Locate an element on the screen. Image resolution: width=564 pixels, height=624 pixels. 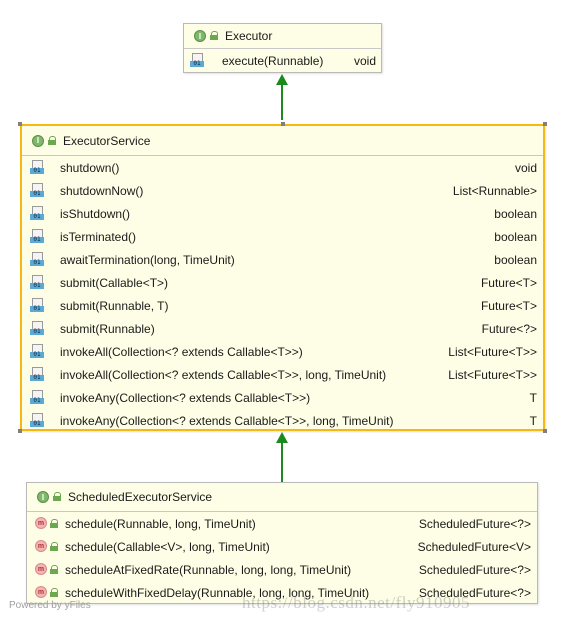
method-signature: execute(Runnable) is located at coordinates (273, 60).